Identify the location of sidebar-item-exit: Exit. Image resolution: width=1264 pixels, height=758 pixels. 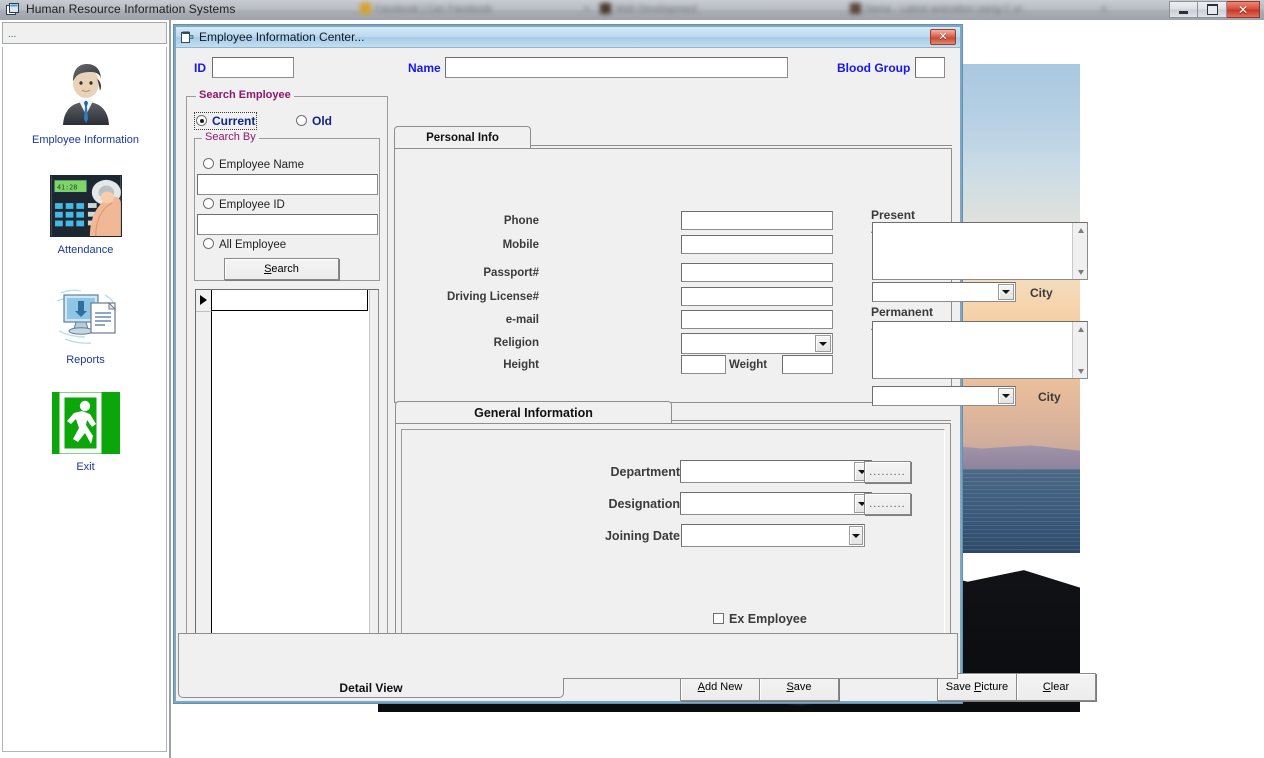
(85, 432).